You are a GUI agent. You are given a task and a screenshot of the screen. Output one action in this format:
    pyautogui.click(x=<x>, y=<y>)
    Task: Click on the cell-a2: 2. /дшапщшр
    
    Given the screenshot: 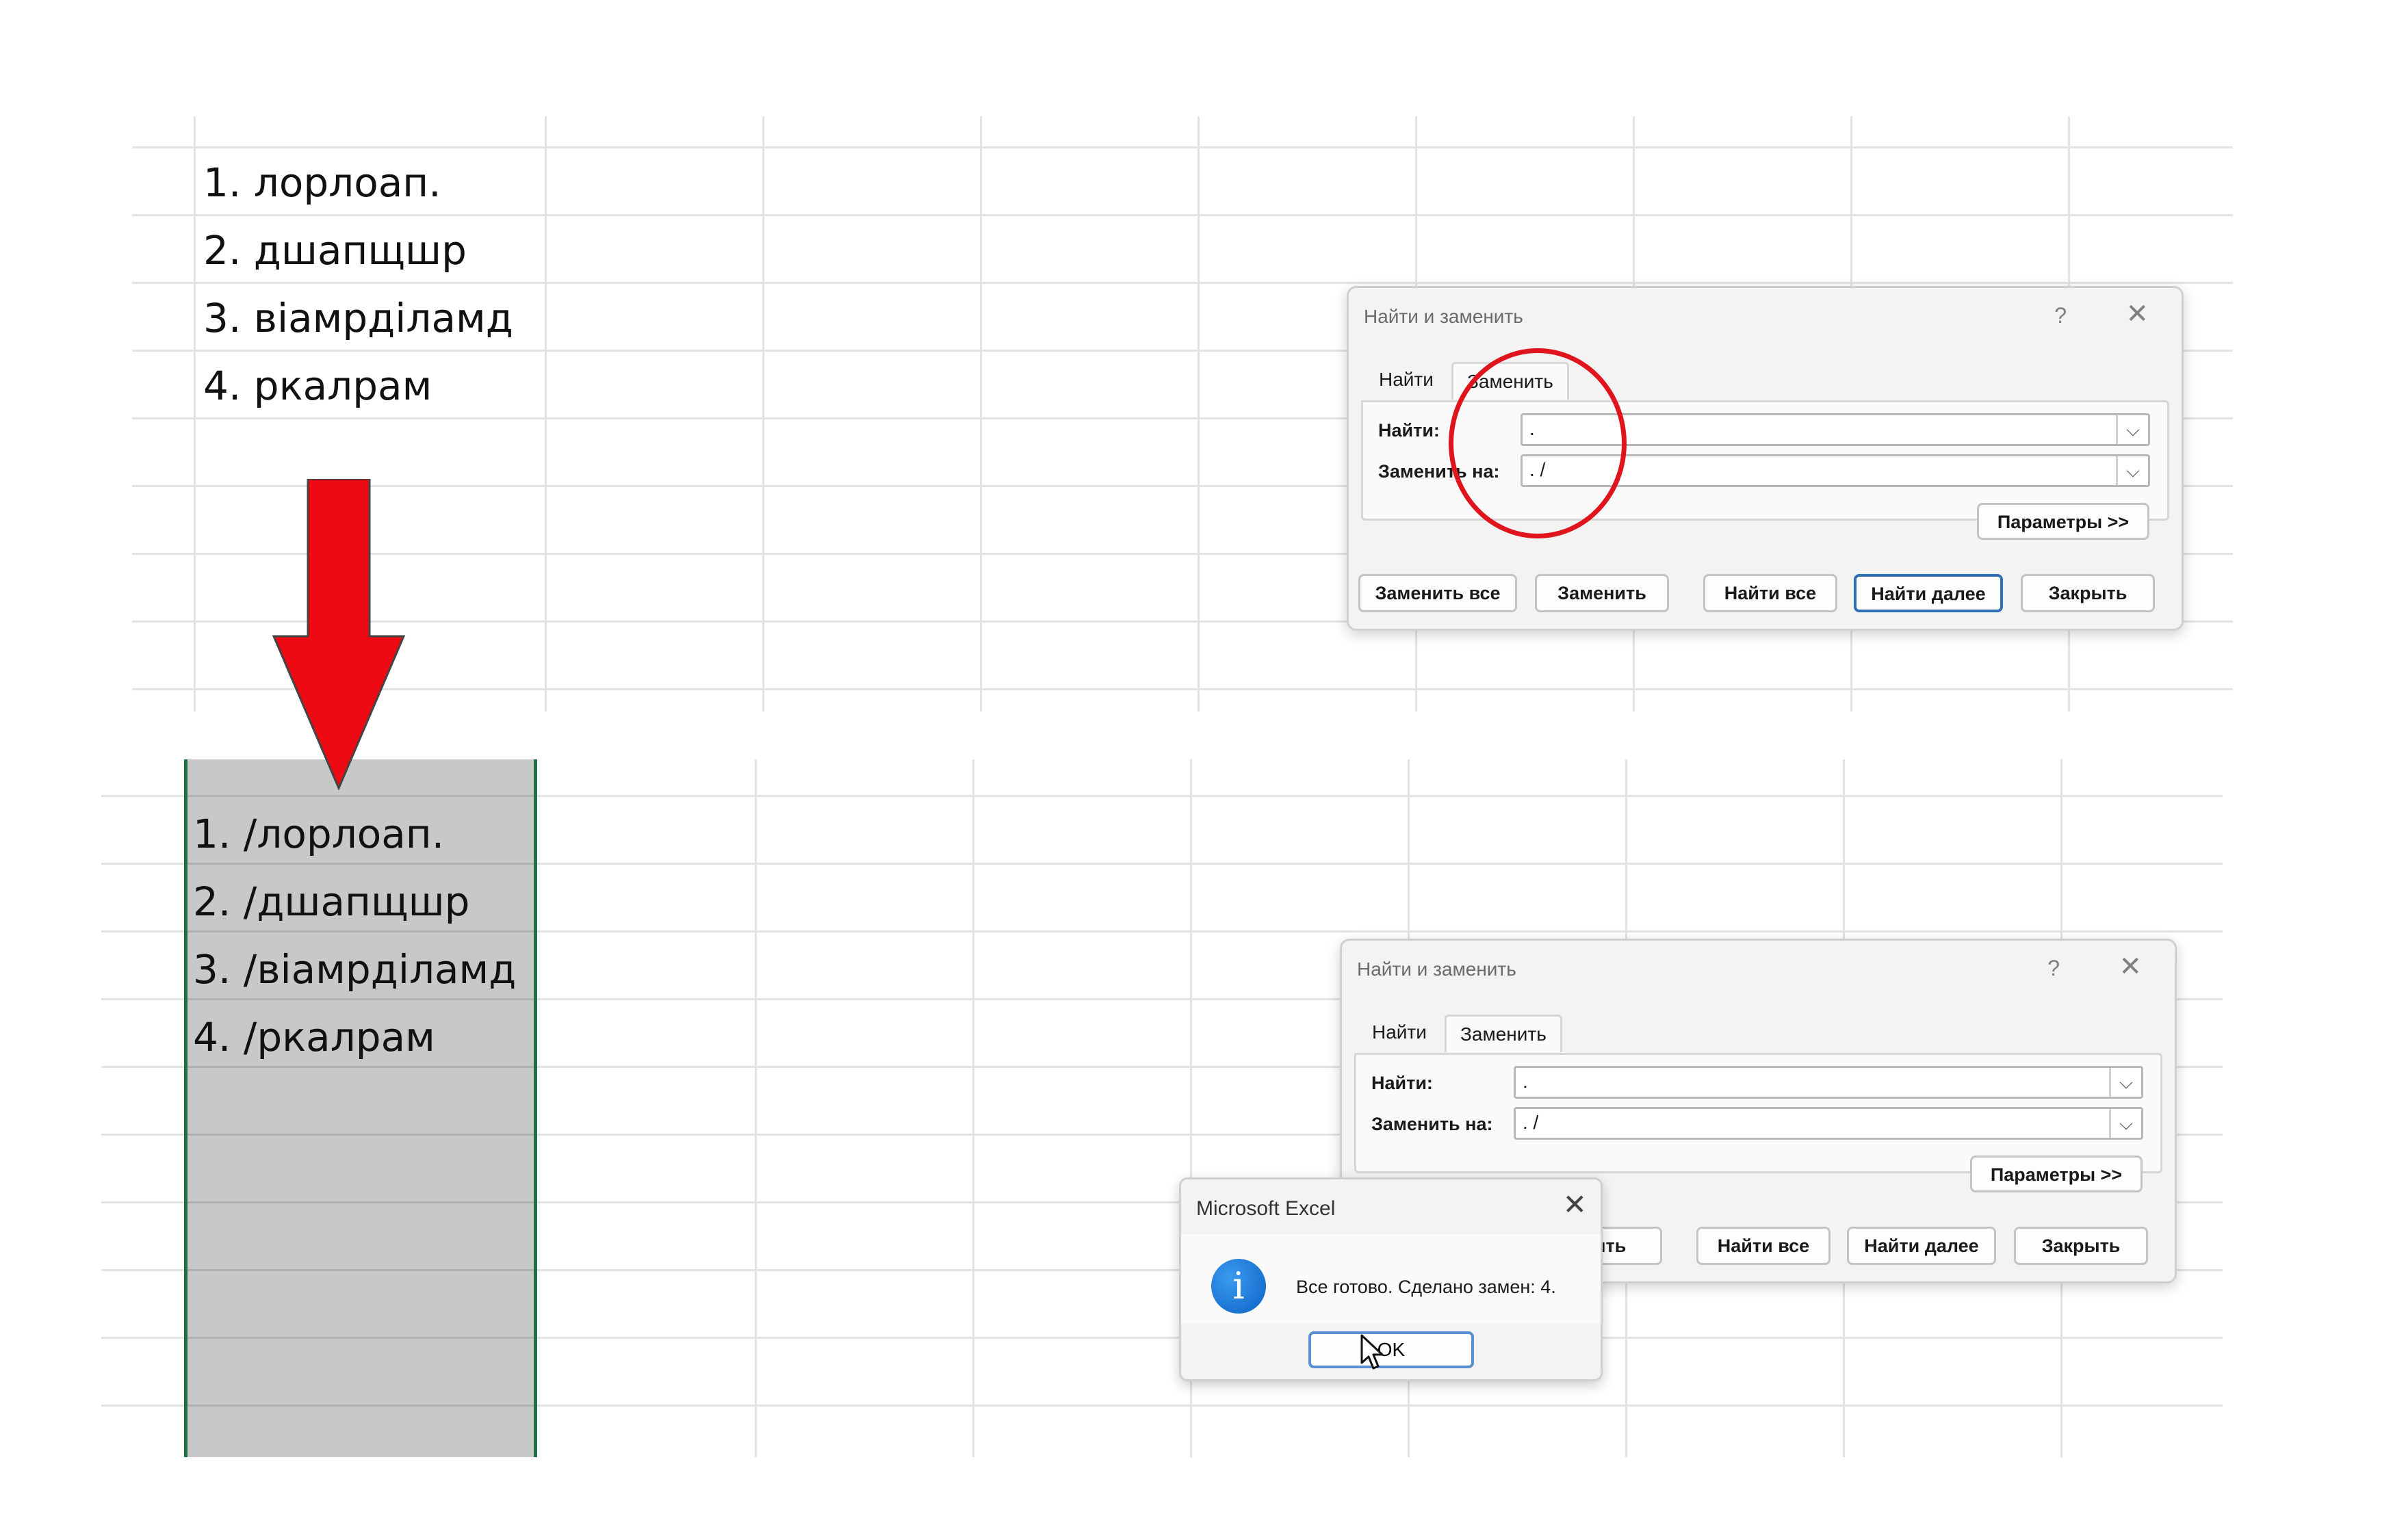 What is the action you would take?
    pyautogui.click(x=331, y=902)
    